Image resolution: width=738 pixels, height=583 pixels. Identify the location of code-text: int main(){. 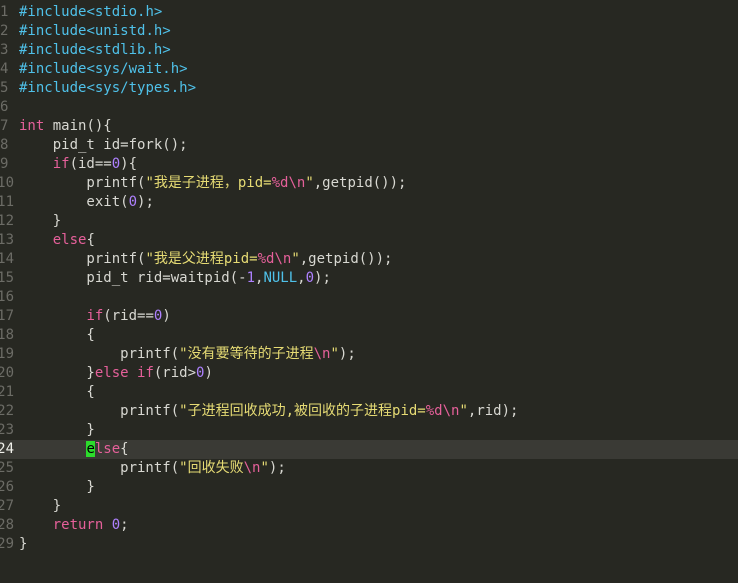
(65, 126).